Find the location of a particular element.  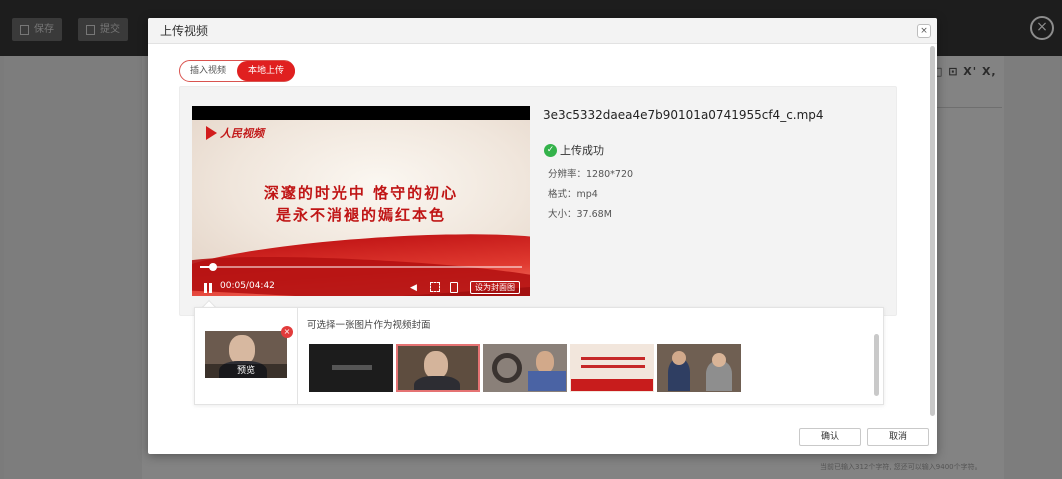

video-caption-line1: 深邃的时光中 恪守的初心 is located at coordinates (361, 193).